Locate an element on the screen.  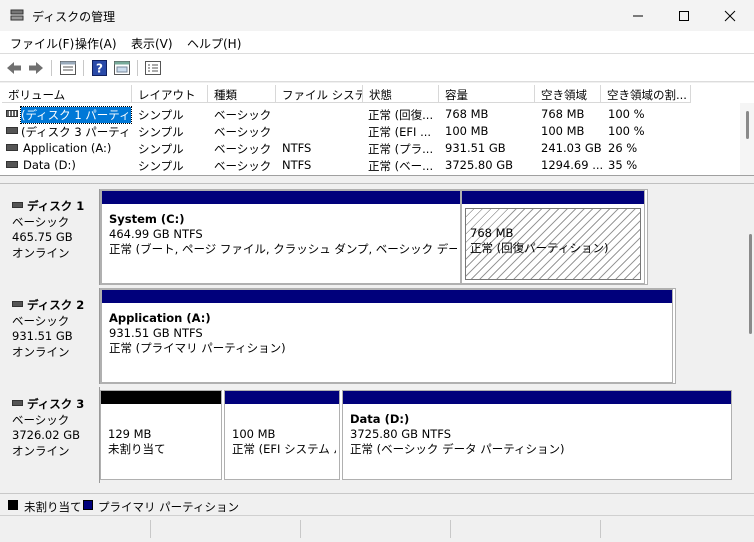
partition-size: 100 MB is located at coordinates (254, 434).